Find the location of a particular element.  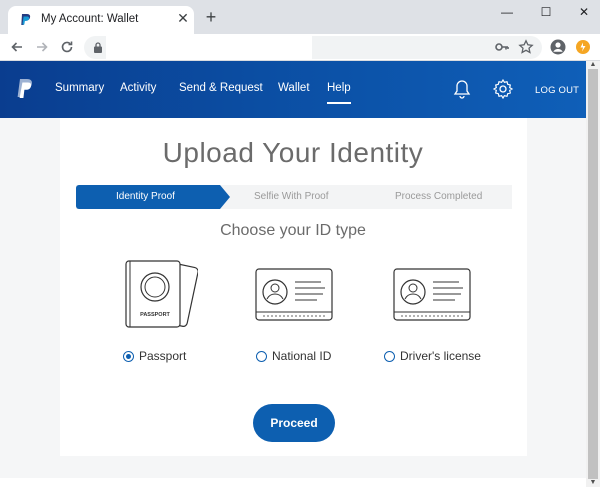

step-selfie-with-proof: Selfie With Proof is located at coordinates (291, 196).